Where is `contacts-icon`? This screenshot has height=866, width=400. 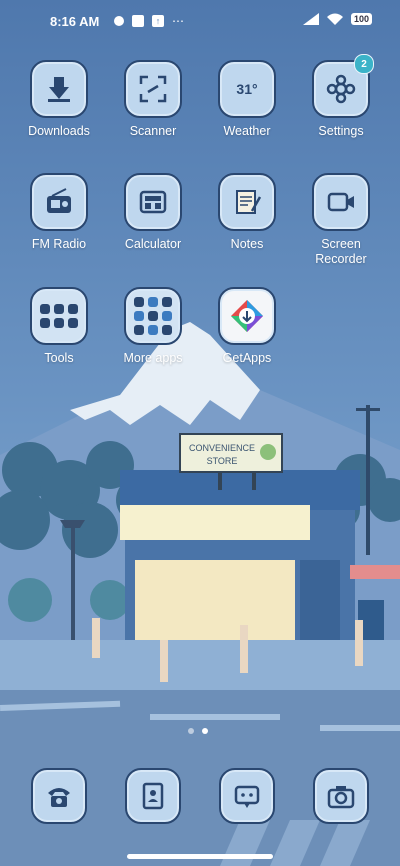
contacts-icon is located at coordinates (153, 796).